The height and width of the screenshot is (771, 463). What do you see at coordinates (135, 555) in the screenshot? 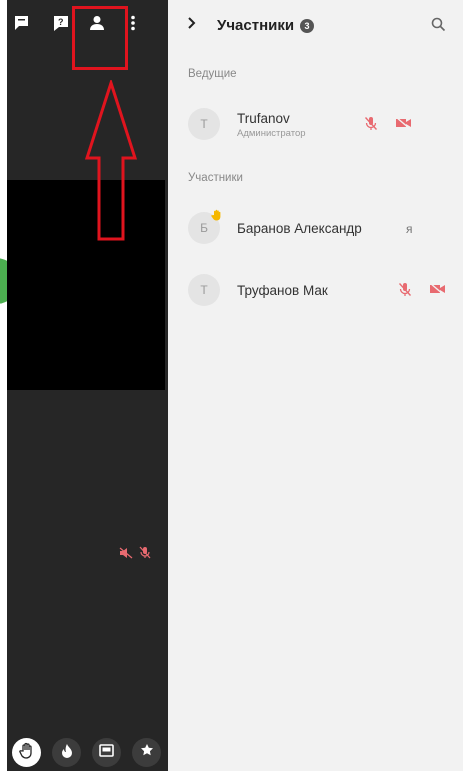
I see `video-tile-status` at bounding box center [135, 555].